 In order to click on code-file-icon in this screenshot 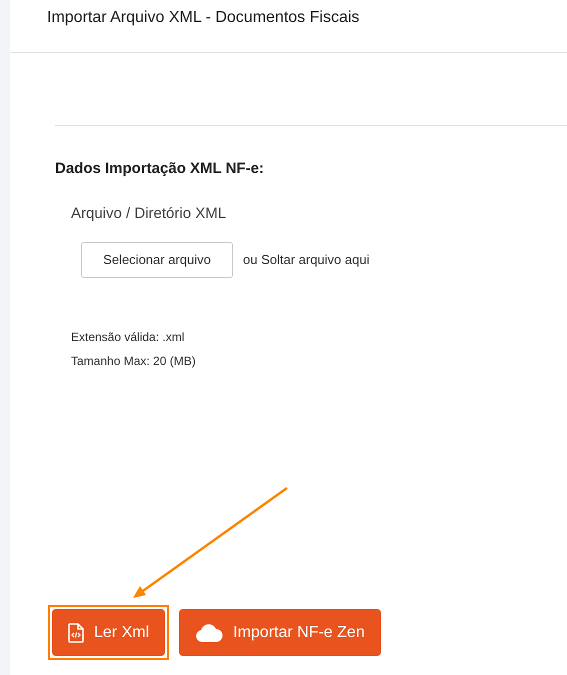, I will do `click(76, 632)`.